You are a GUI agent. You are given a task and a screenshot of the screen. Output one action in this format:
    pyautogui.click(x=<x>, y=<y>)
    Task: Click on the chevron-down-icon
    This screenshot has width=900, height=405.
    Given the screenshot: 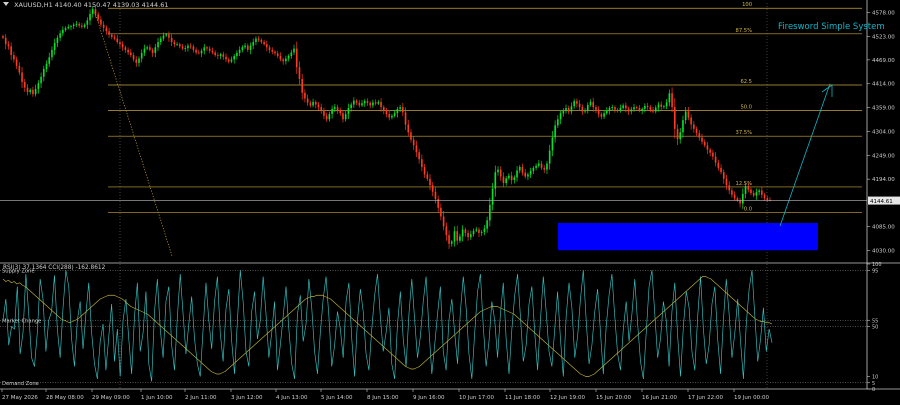 What is the action you would take?
    pyautogui.click(x=6, y=4)
    